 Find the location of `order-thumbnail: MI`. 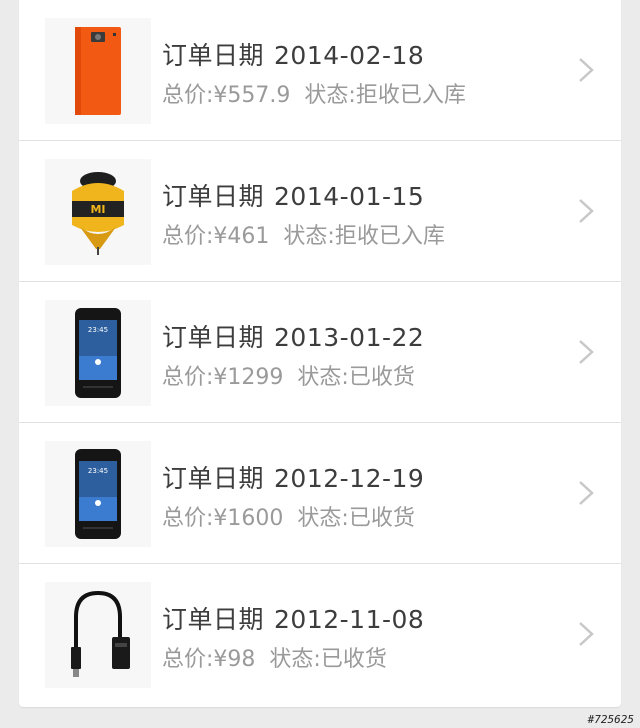

order-thumbnail: MI is located at coordinates (98, 212).